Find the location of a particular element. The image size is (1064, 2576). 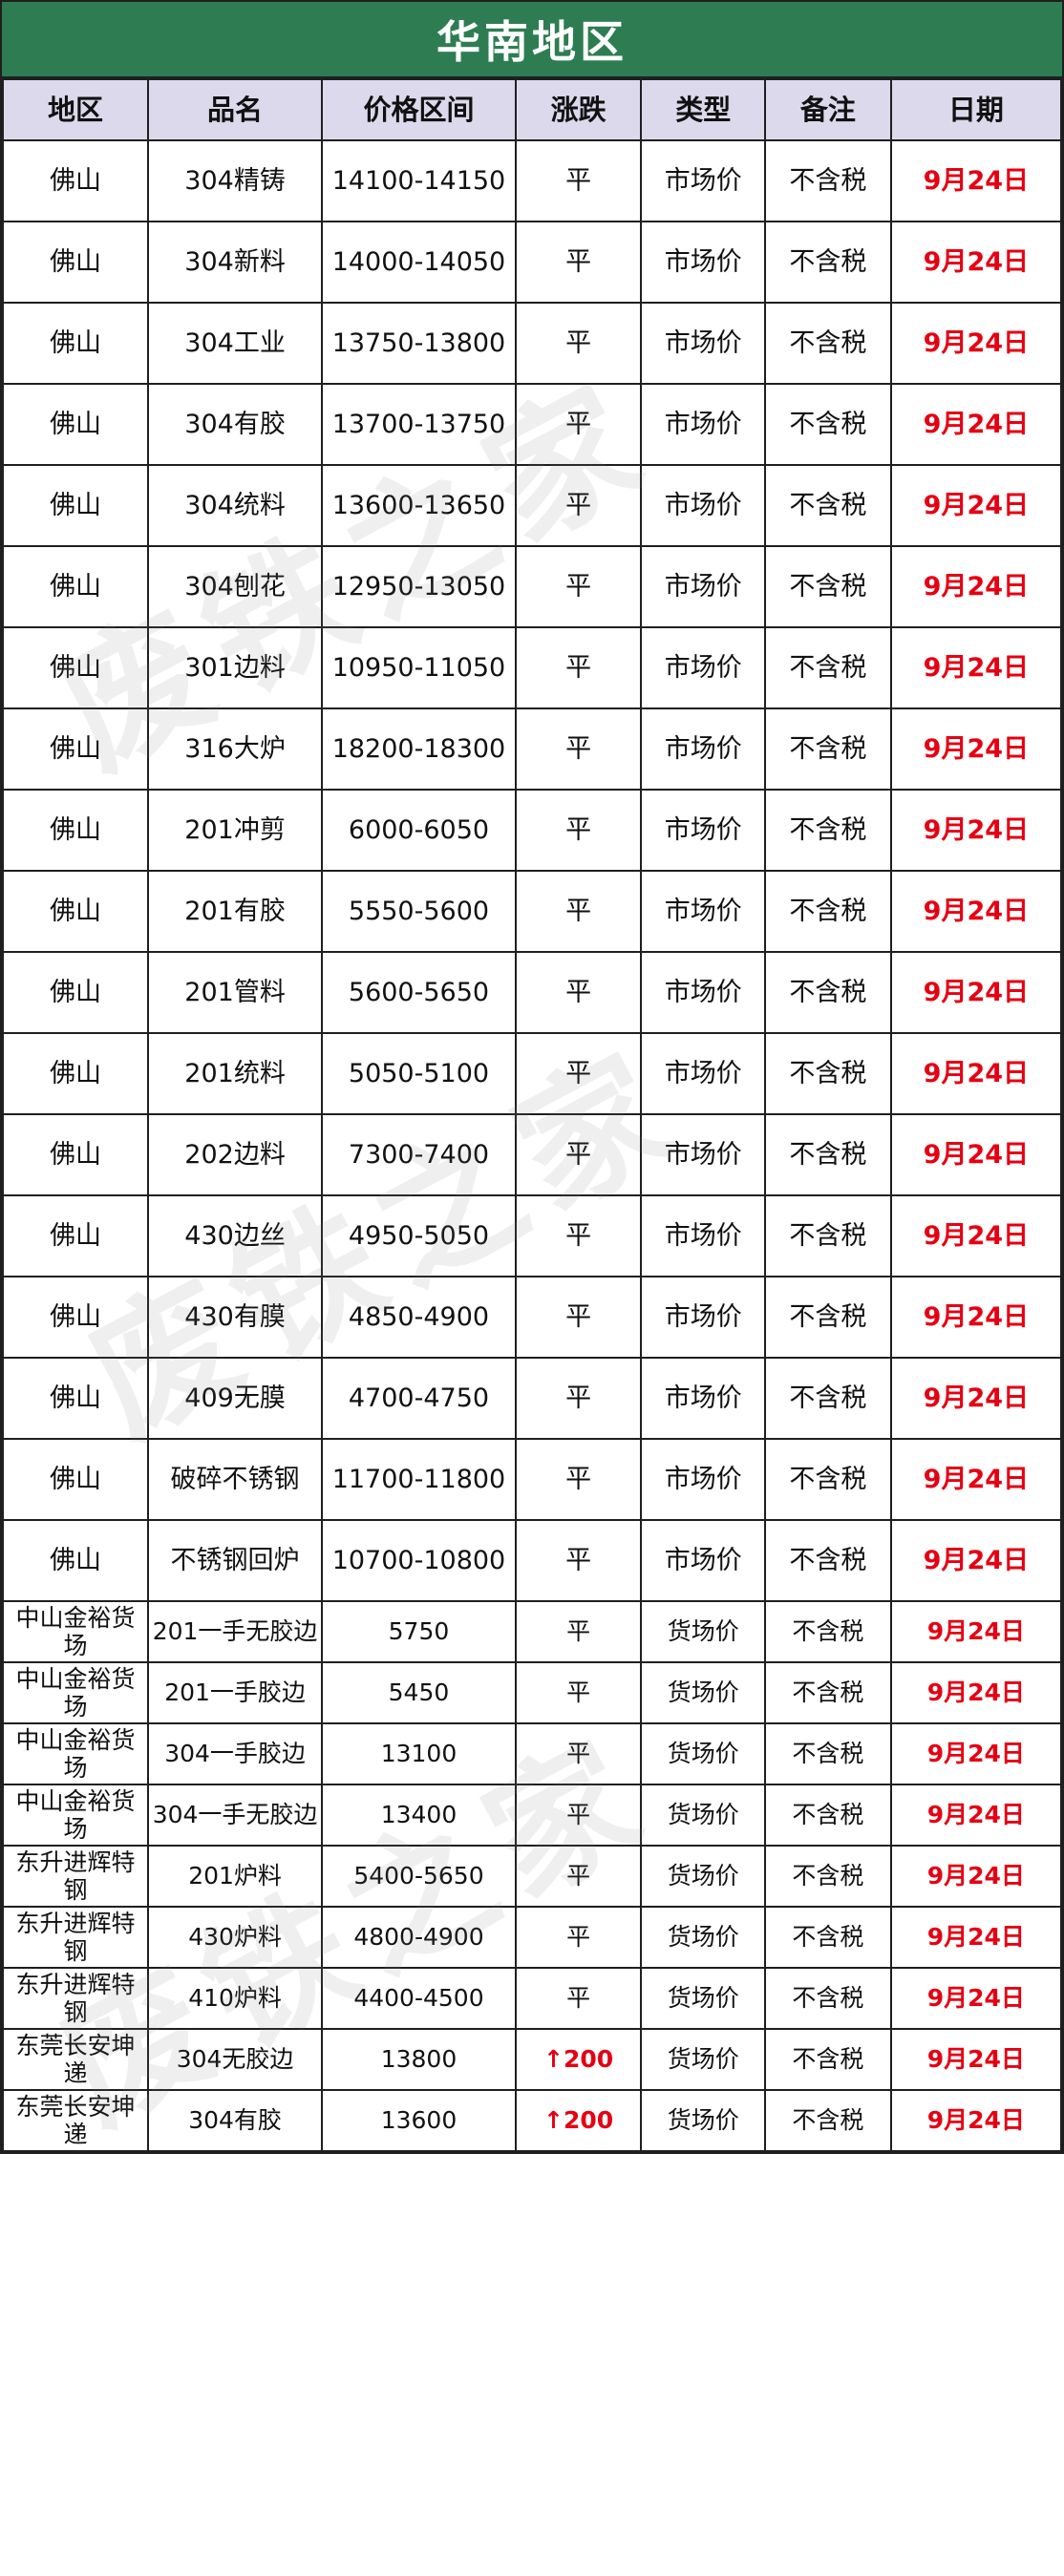

column-header-change: 涨跌 is located at coordinates (578, 109).